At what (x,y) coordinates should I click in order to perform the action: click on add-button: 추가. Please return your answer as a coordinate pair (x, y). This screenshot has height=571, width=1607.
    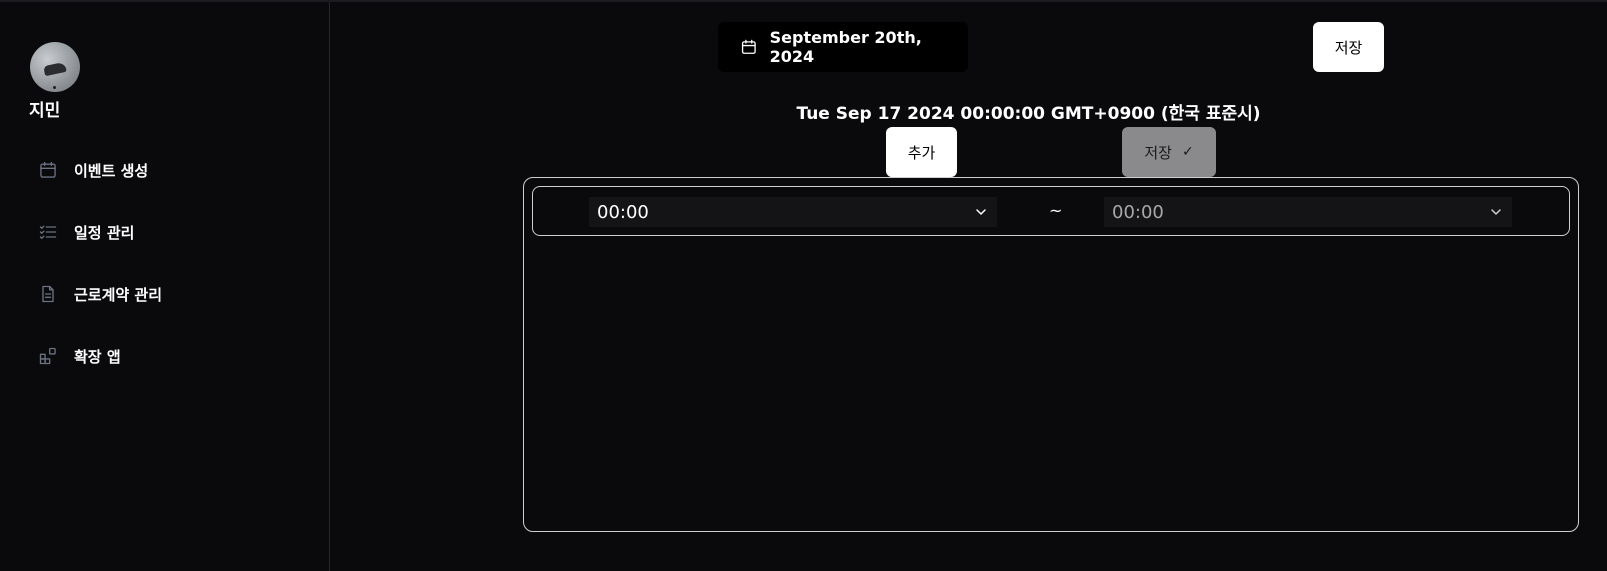
    Looking at the image, I should click on (921, 152).